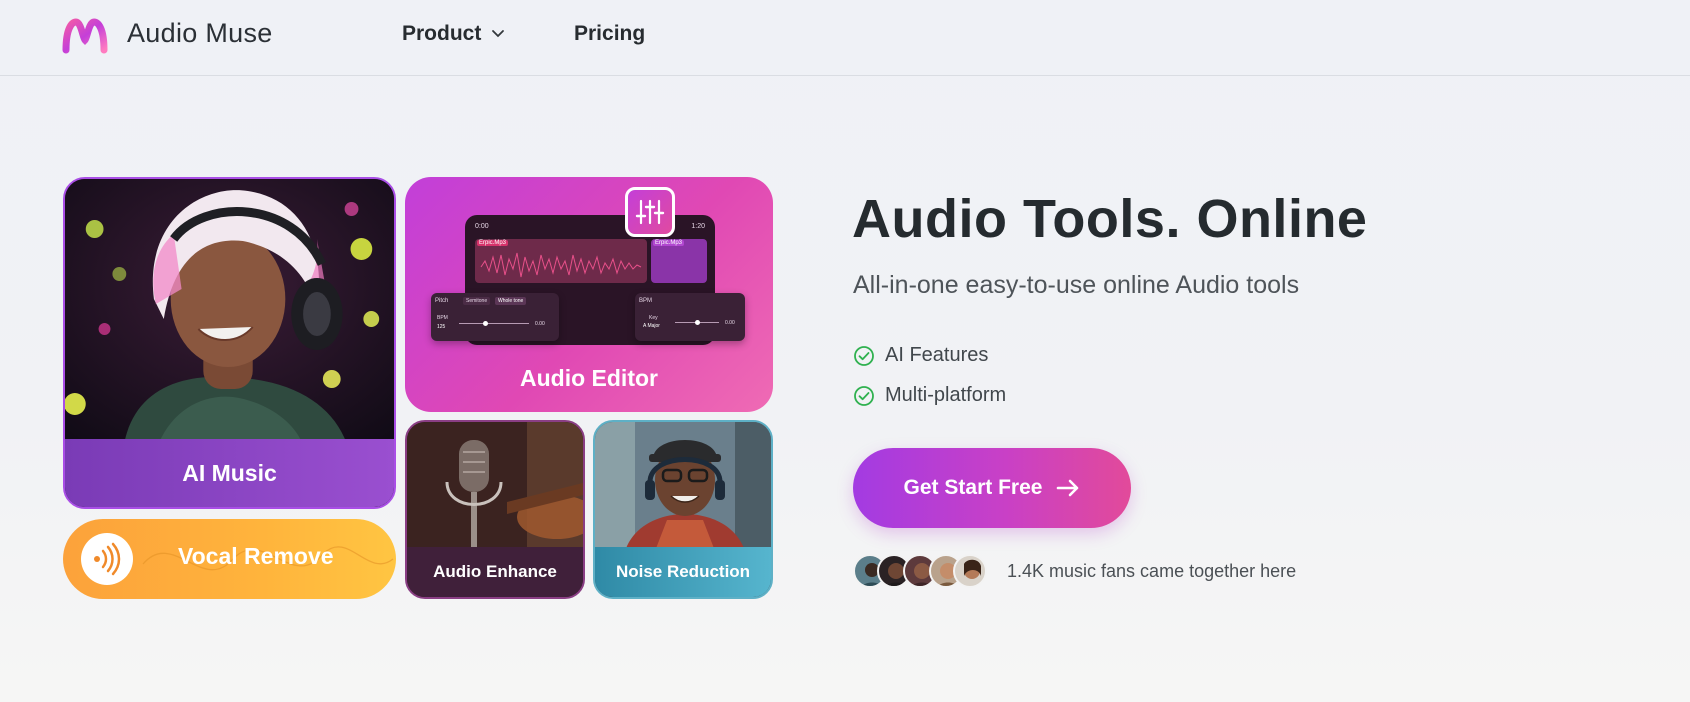 The width and height of the screenshot is (1690, 702). I want to click on avatar, so click(970, 571).